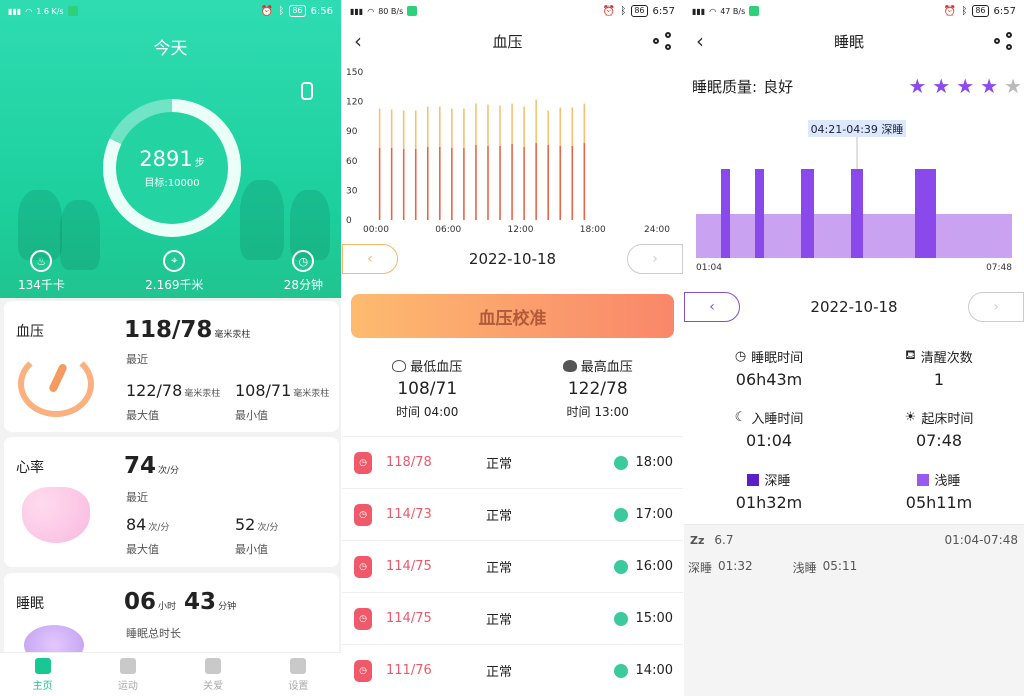 The height and width of the screenshot is (696, 1024). I want to click on tab-care: 关爱, so click(213, 674).